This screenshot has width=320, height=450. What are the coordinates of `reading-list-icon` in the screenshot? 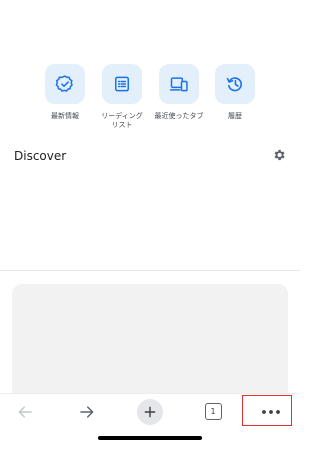 It's located at (122, 84).